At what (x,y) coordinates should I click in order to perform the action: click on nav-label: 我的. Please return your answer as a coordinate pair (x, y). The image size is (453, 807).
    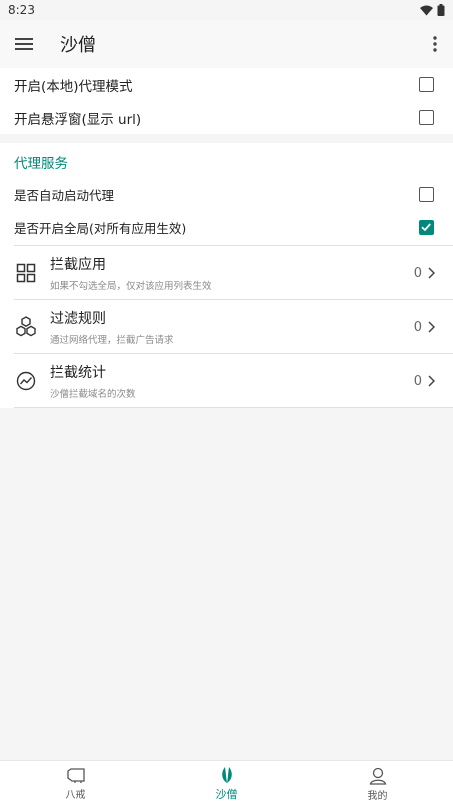
    Looking at the image, I should click on (377, 796).